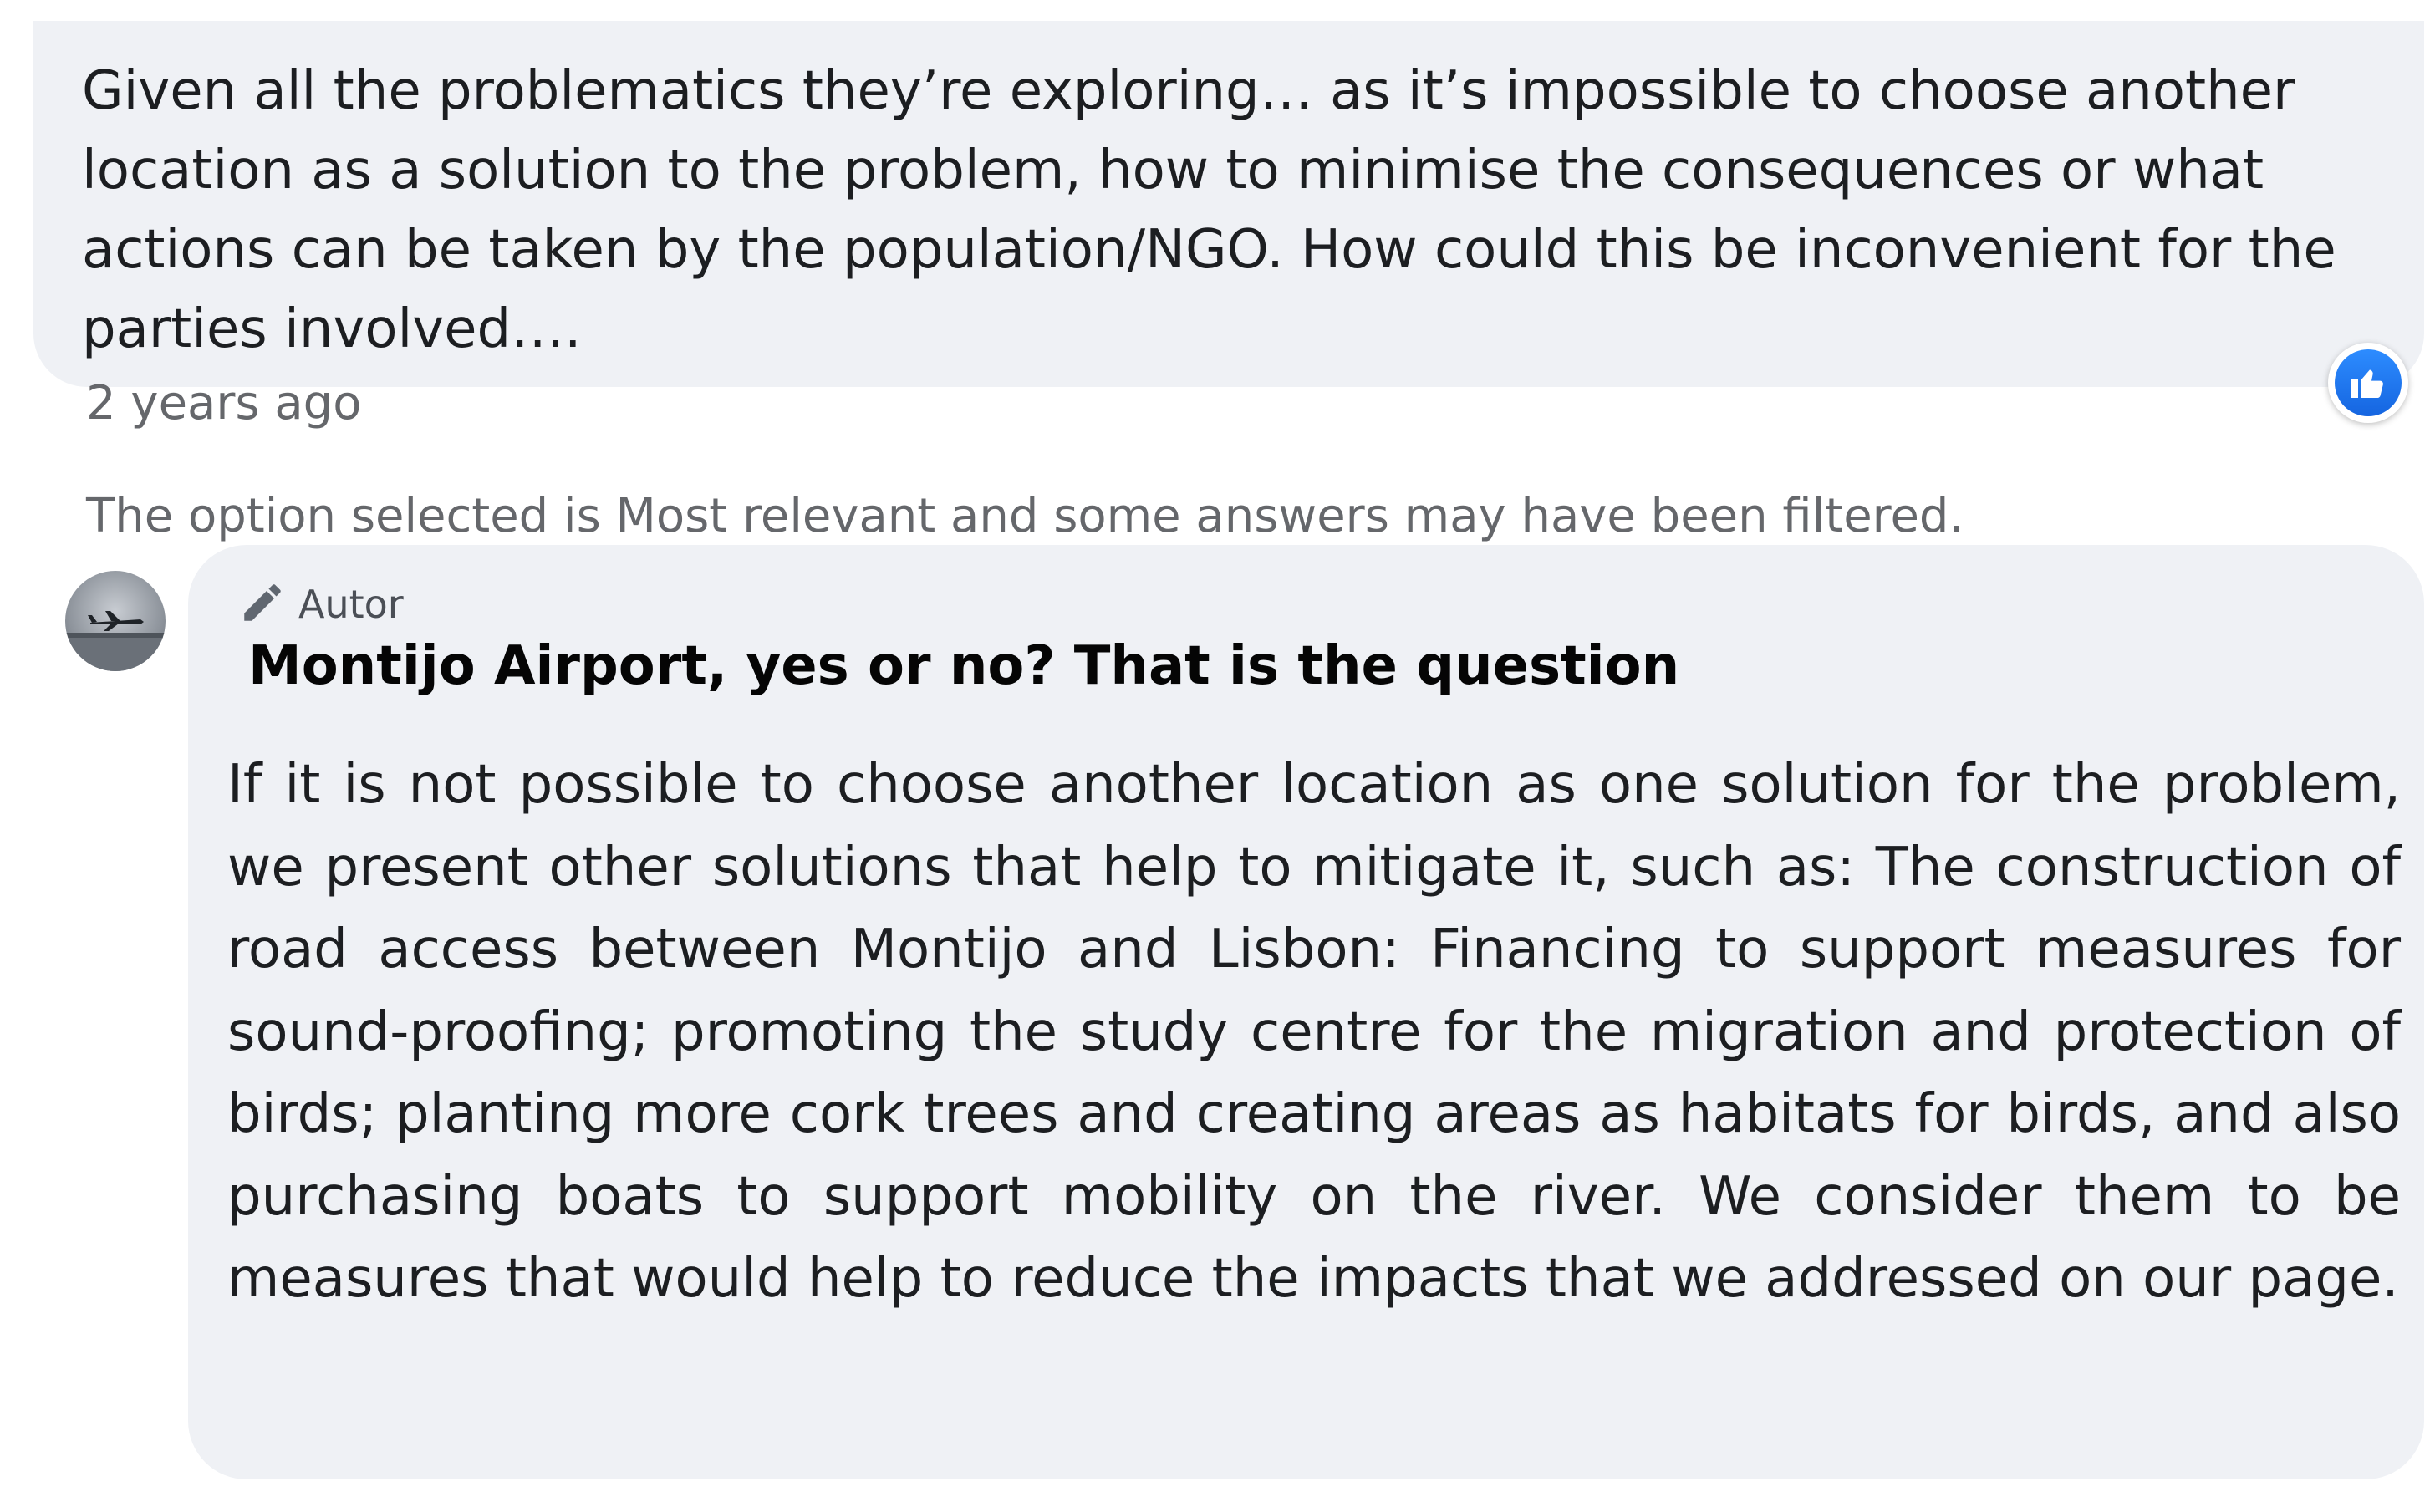  I want to click on author-avatar, so click(115, 621).